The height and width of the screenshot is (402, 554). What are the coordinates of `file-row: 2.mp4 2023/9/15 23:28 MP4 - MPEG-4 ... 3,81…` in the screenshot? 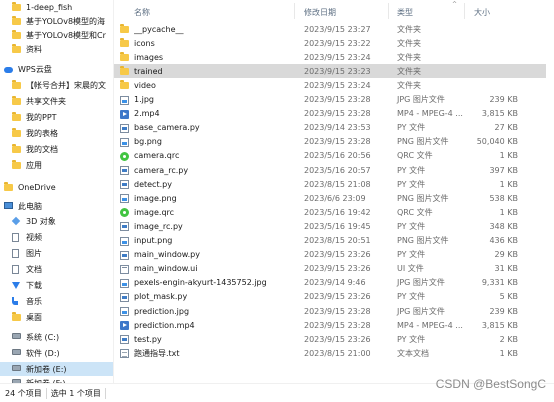 It's located at (330, 114).